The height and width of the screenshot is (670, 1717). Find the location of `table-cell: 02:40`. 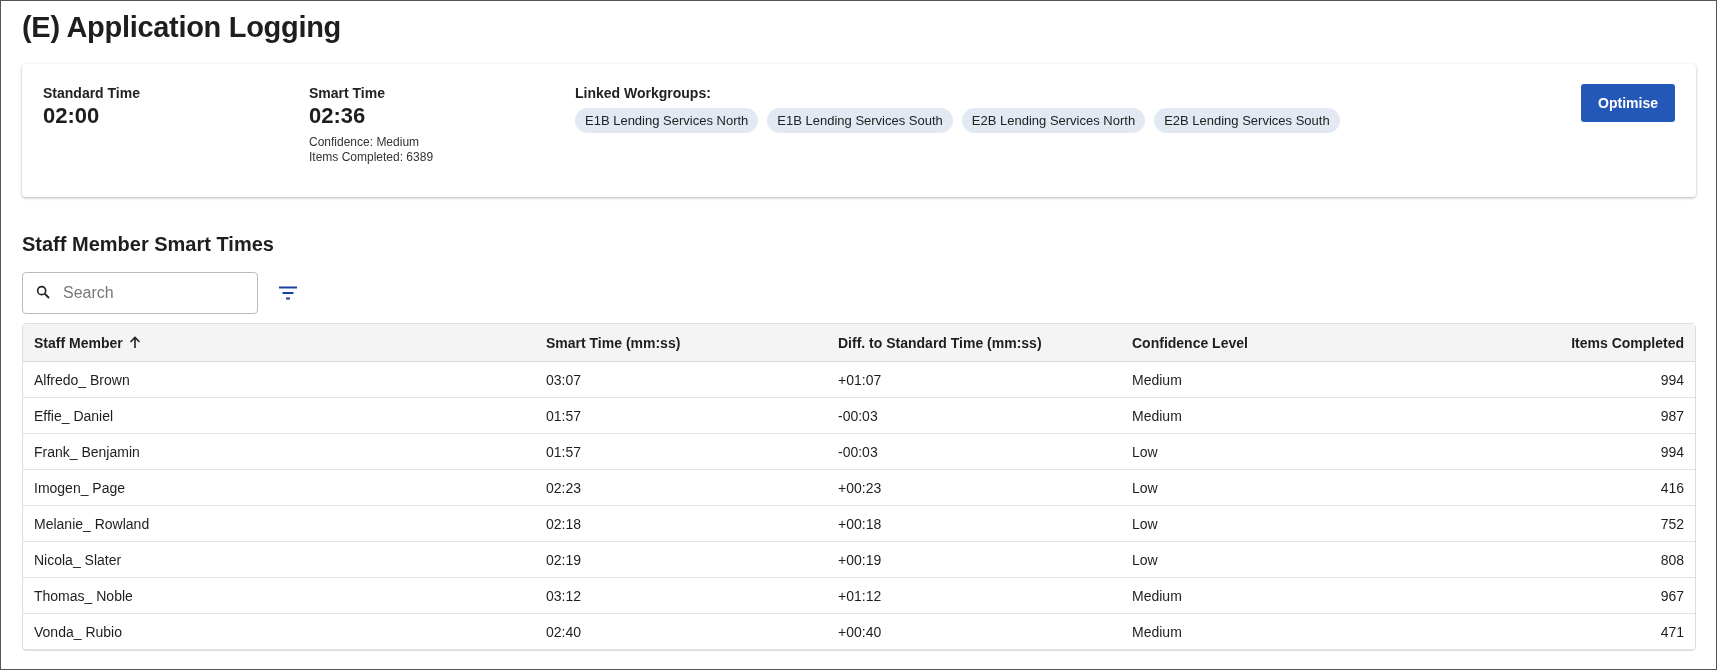

table-cell: 02:40 is located at coordinates (564, 631).